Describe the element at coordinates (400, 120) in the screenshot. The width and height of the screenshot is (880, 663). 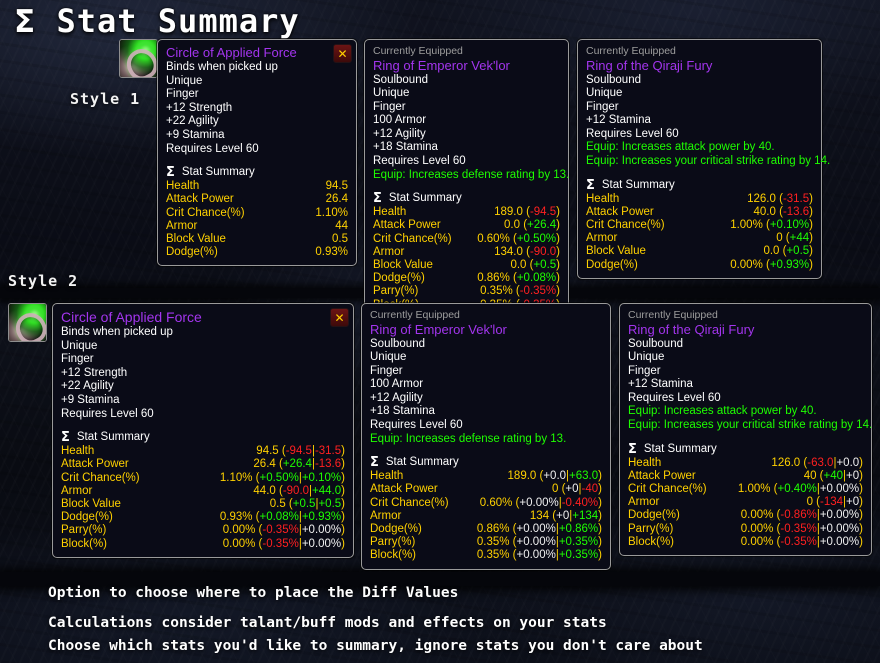
I see `item-attribute-line: 100 Armor` at that location.